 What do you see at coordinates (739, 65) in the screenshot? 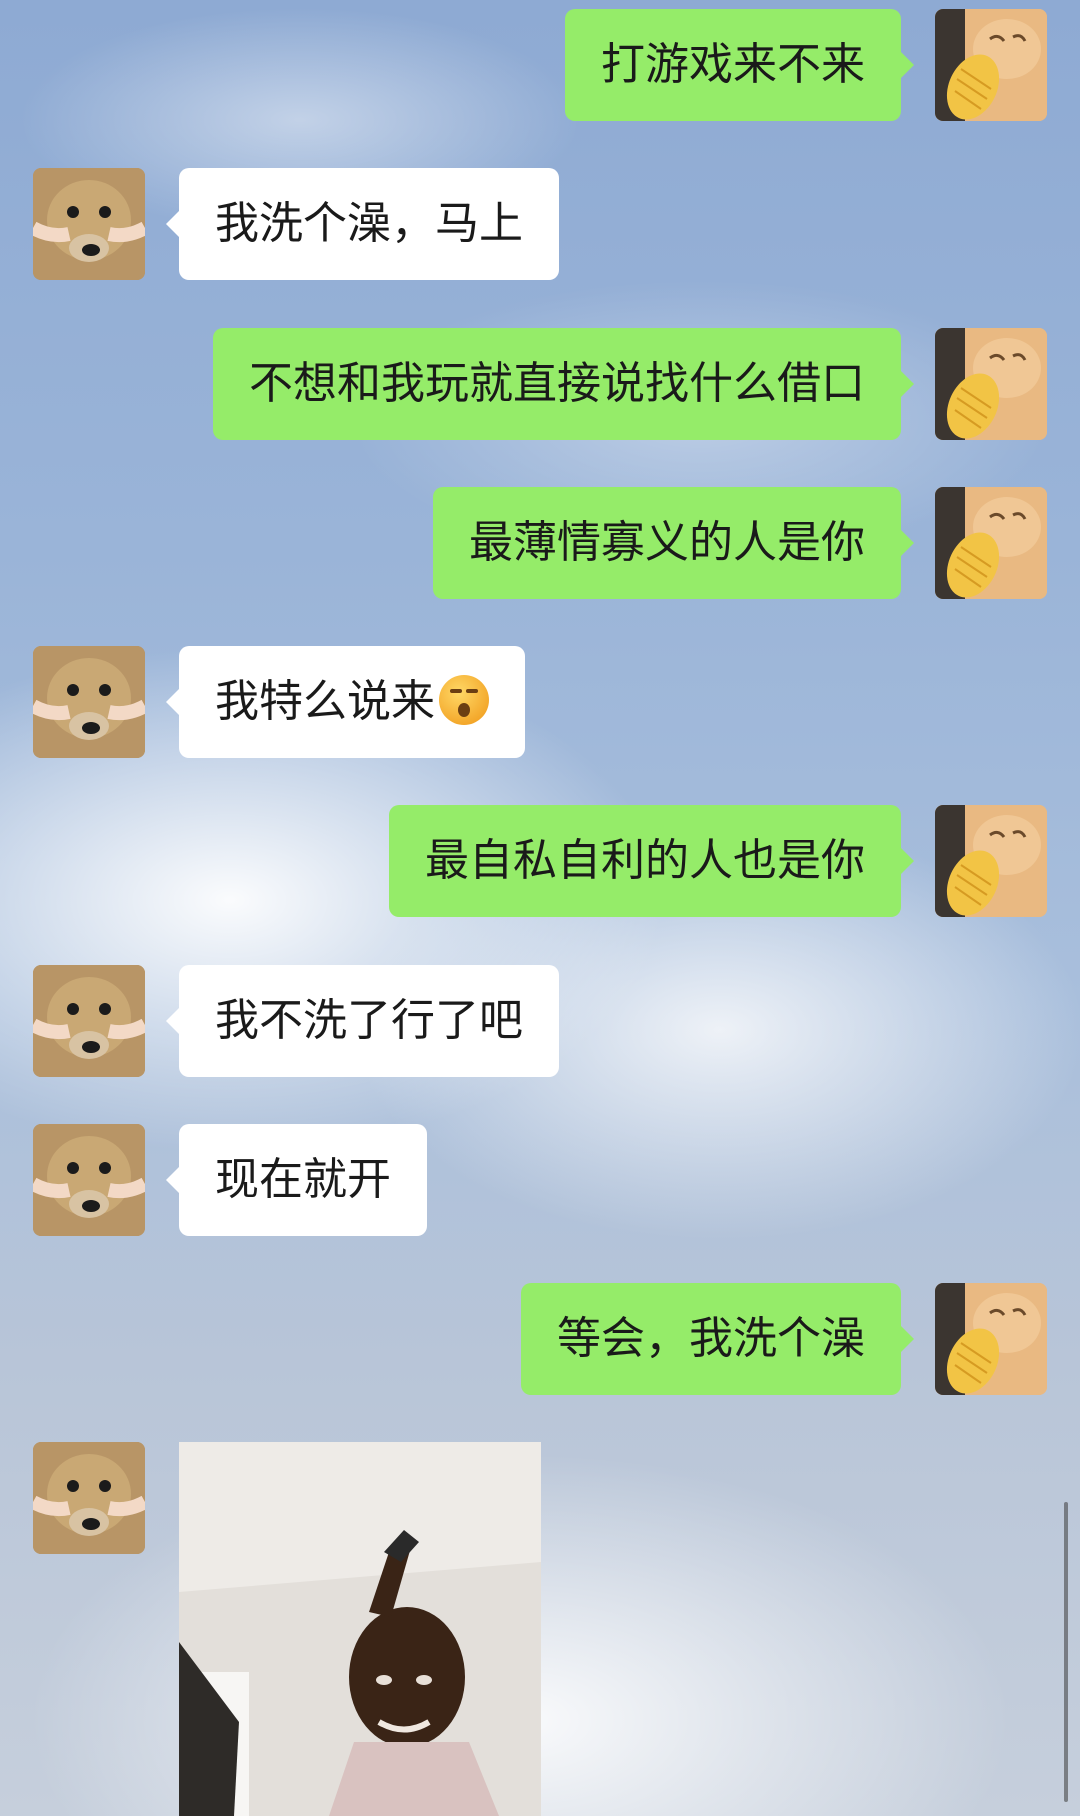
I see `message-bubble-outgoing: 打游戏来不来` at bounding box center [739, 65].